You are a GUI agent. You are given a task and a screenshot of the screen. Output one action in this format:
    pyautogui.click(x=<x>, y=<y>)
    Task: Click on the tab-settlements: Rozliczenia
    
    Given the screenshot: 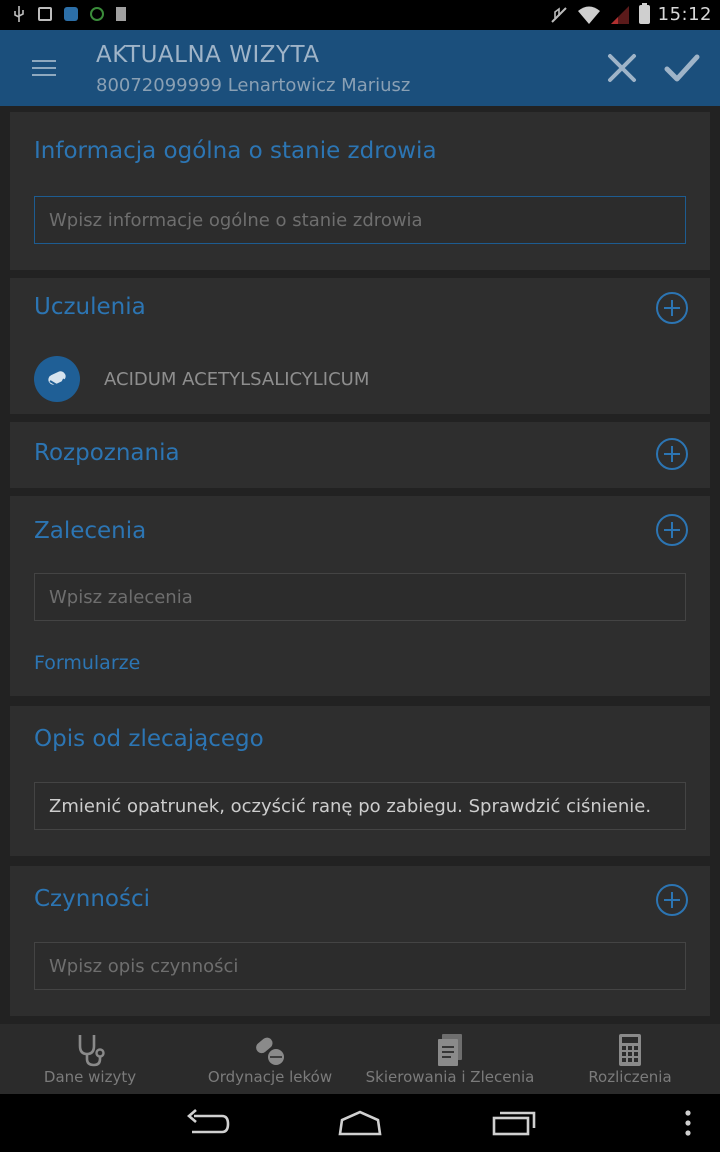 What is the action you would take?
    pyautogui.click(x=630, y=1059)
    